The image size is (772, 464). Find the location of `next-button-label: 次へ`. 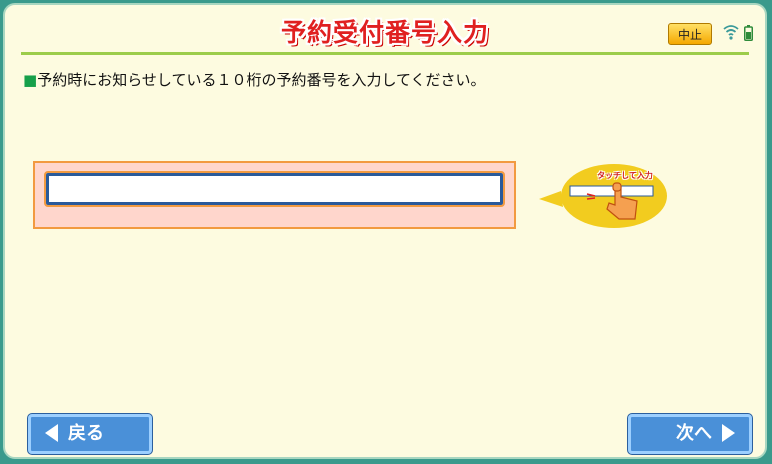

next-button-label: 次へ is located at coordinates (694, 433).